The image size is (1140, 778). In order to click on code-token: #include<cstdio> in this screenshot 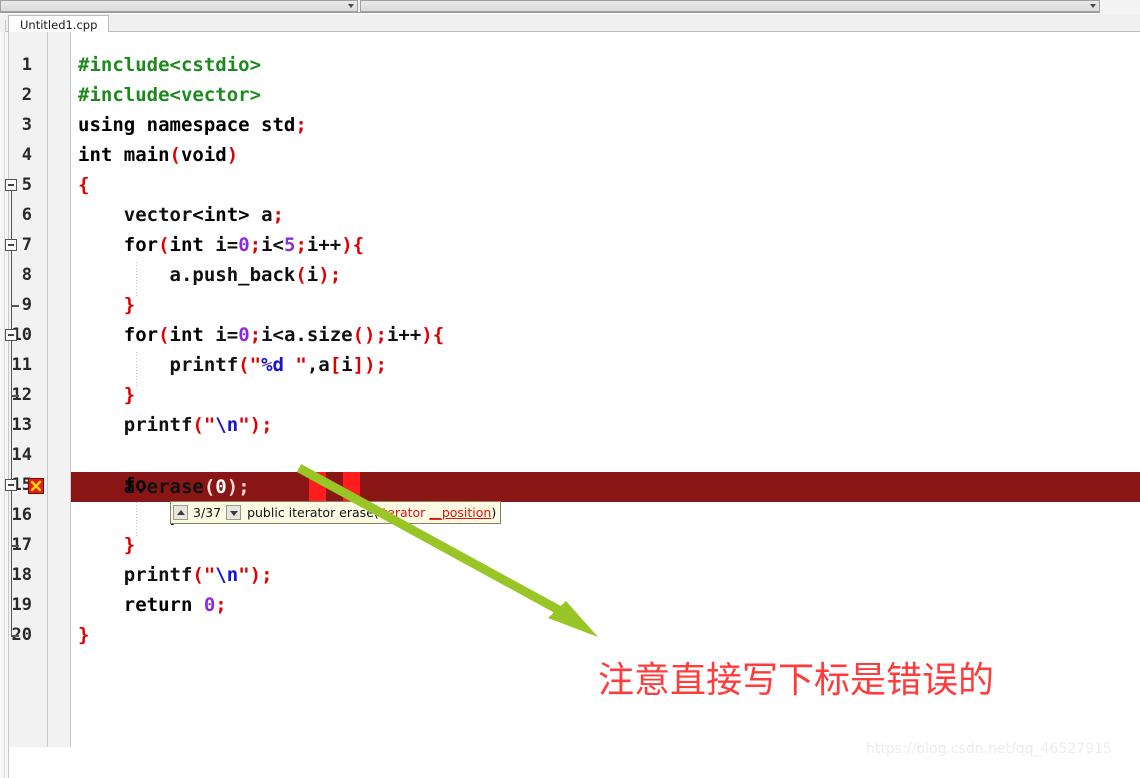, I will do `click(170, 65)`.